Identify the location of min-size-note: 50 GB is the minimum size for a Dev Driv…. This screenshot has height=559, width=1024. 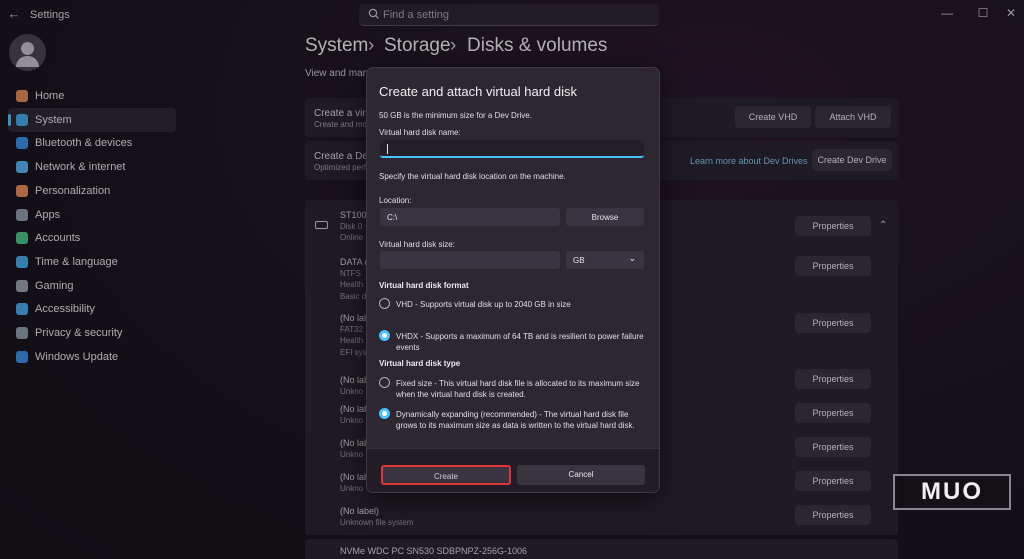
(455, 115).